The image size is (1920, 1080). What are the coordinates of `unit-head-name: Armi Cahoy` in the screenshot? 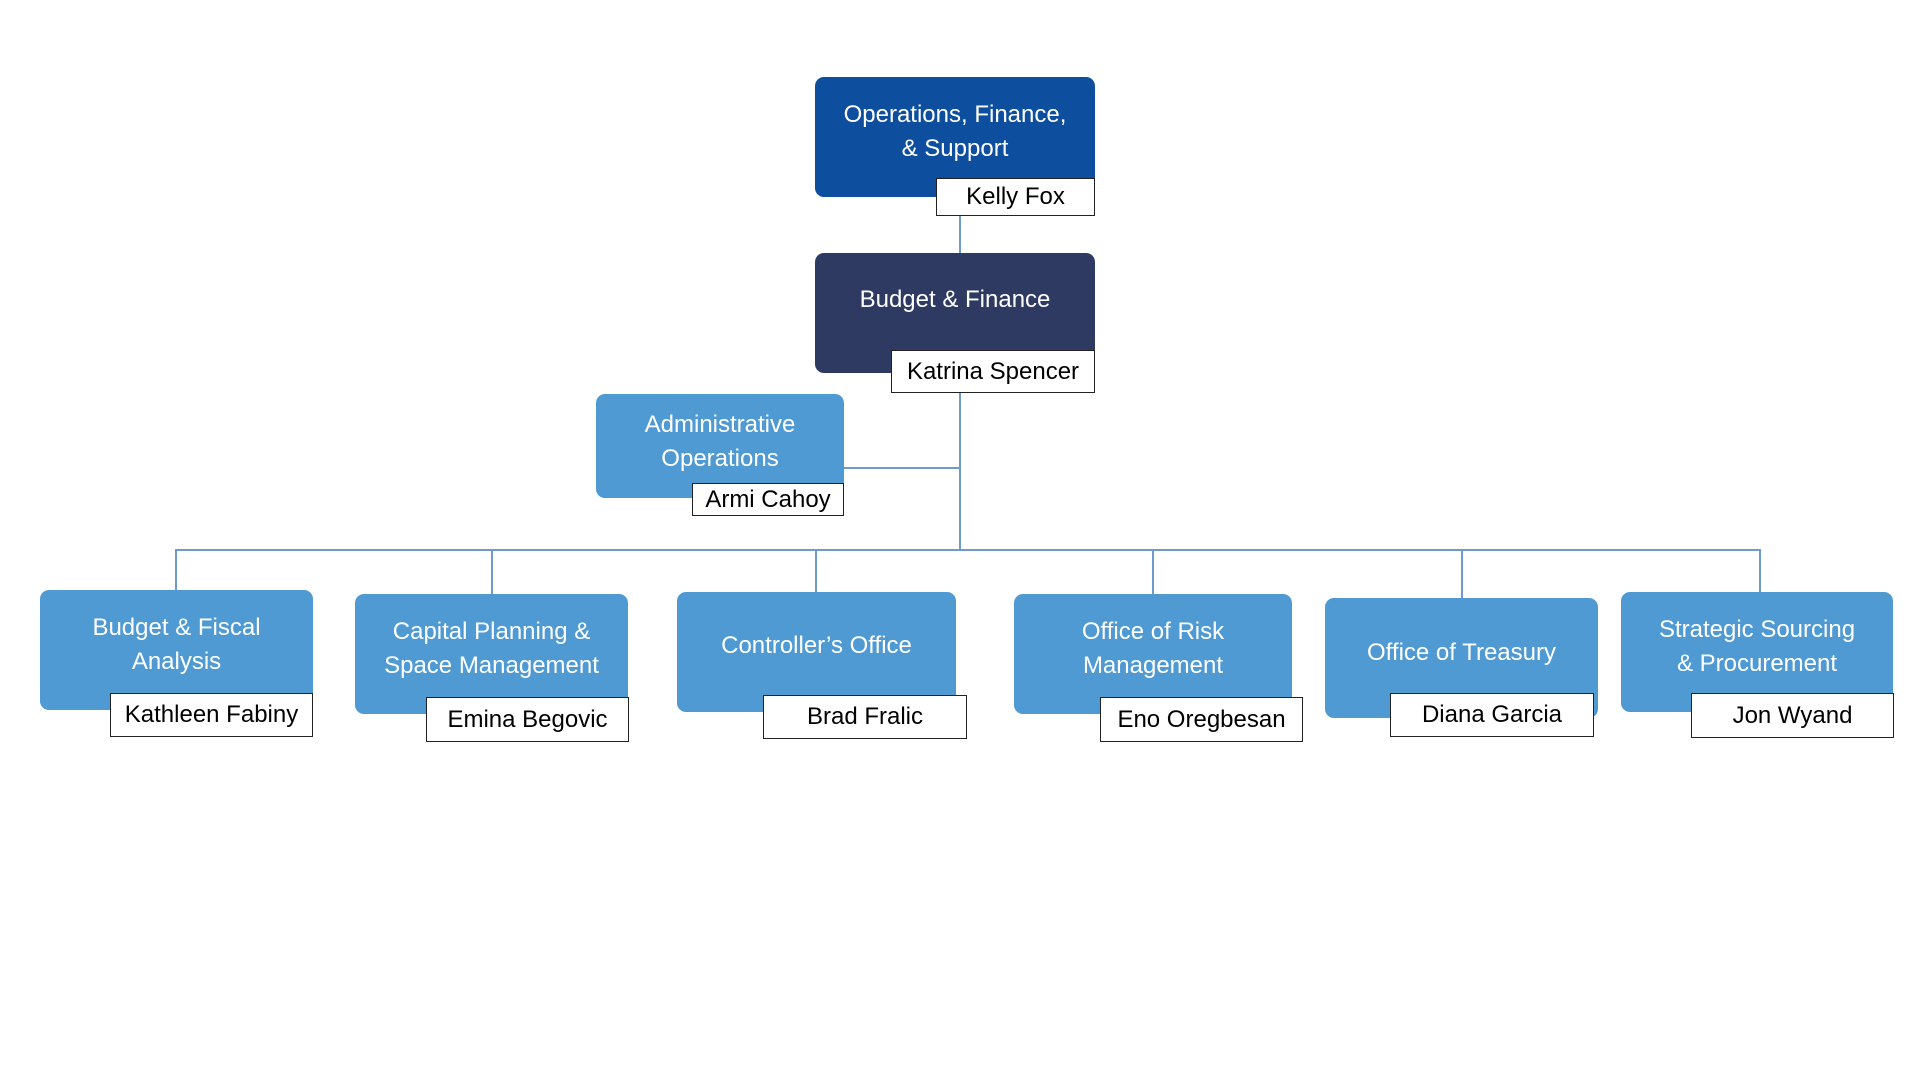 It's located at (768, 499).